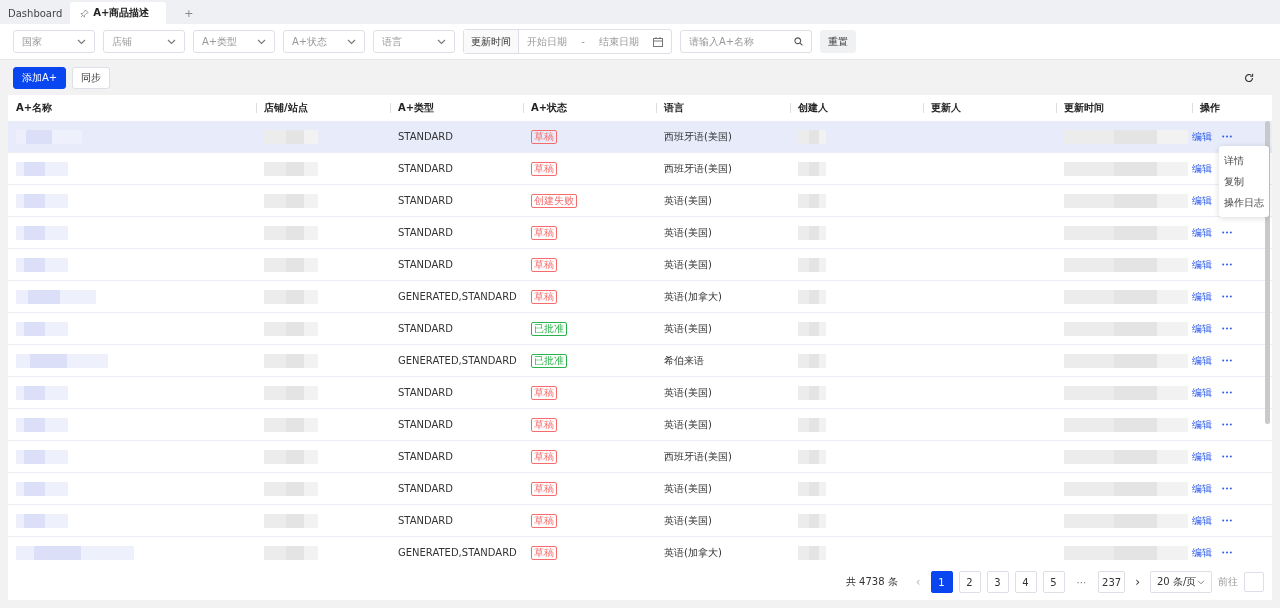  Describe the element at coordinates (549, 108) in the screenshot. I see `column-header: A+状态` at that location.